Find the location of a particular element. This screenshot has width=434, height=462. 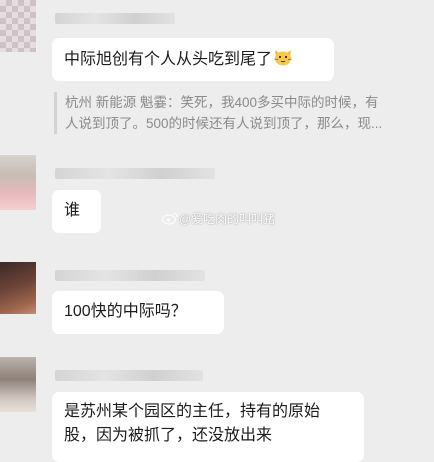

cat-face-emoji-icon is located at coordinates (283, 57).